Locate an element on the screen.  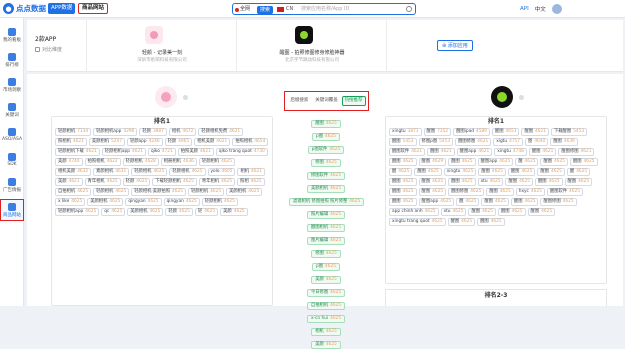
compare-app-a: 轻颜 - 记录美一刻 深圳市脸萌科技有限公司 is located at coordinates (162, 46).